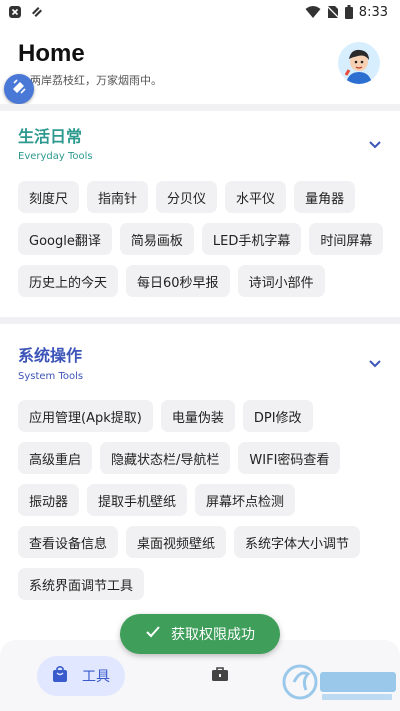  What do you see at coordinates (60, 676) in the screenshot?
I see `shopping-bag-icon` at bounding box center [60, 676].